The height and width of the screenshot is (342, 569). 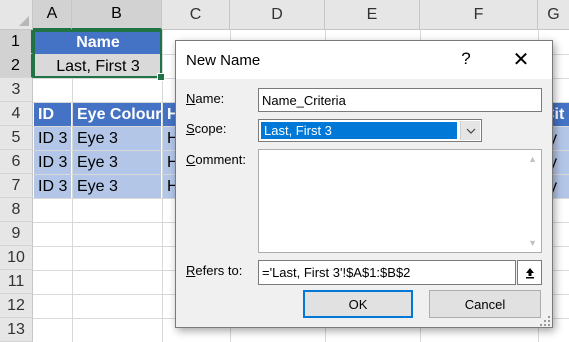 I want to click on name-input: Name_Criteria, so click(x=400, y=100).